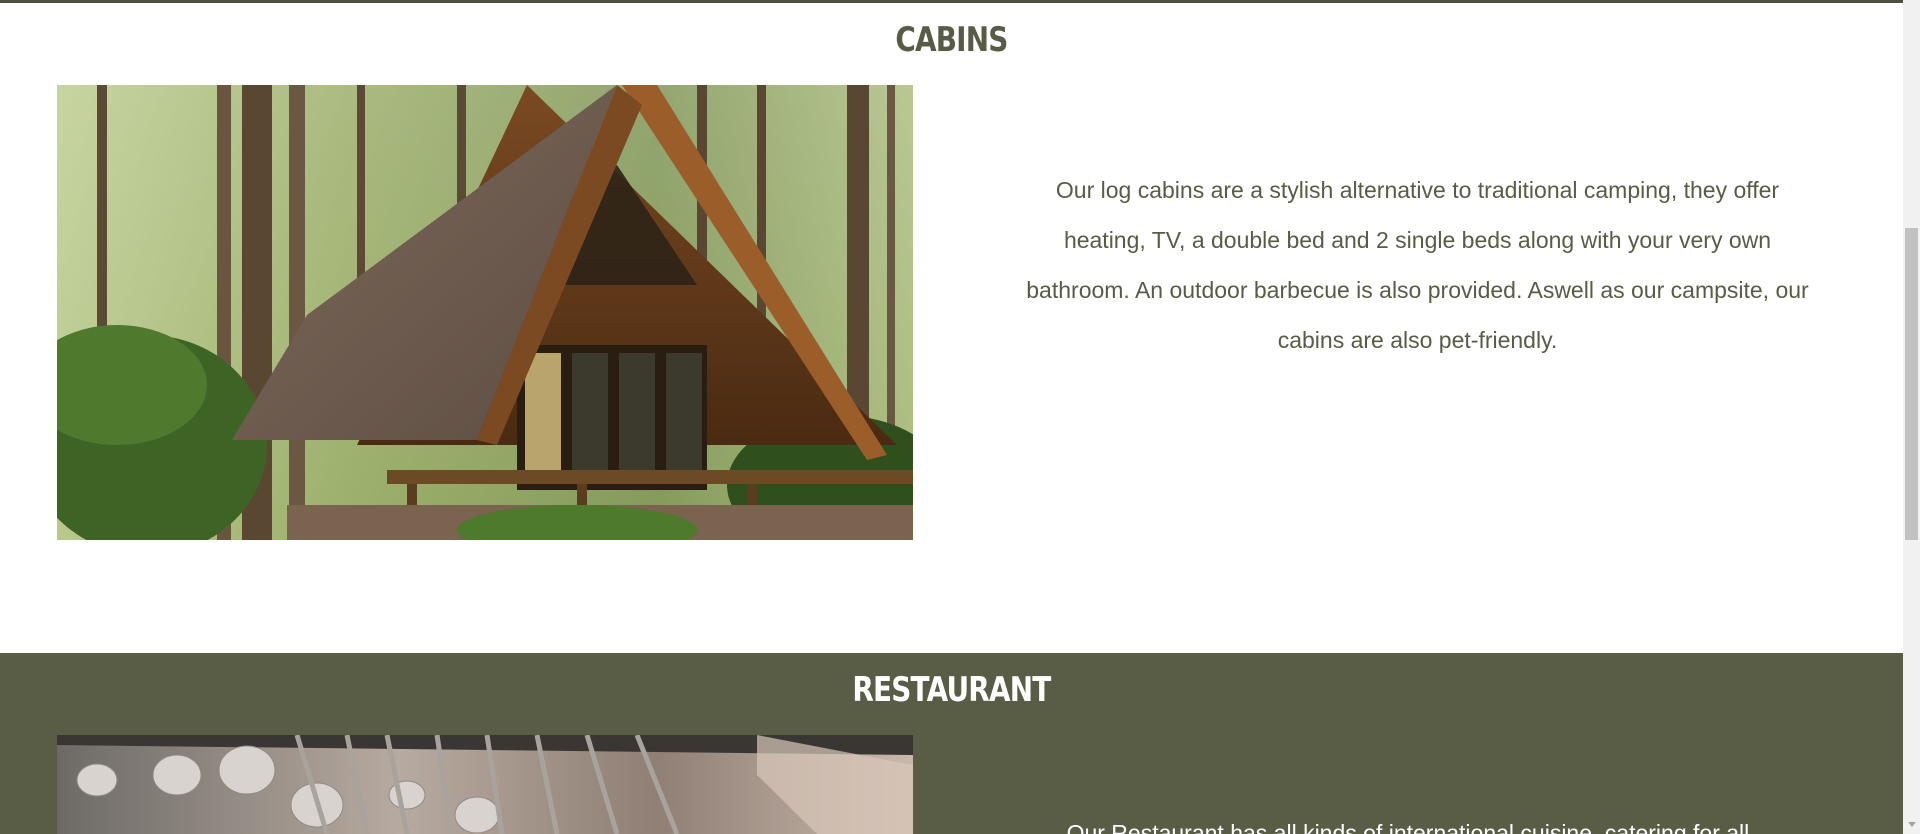 The image size is (1920, 834). Describe the element at coordinates (1912, 824) in the screenshot. I see `scroll-down-arrow-icon` at that location.